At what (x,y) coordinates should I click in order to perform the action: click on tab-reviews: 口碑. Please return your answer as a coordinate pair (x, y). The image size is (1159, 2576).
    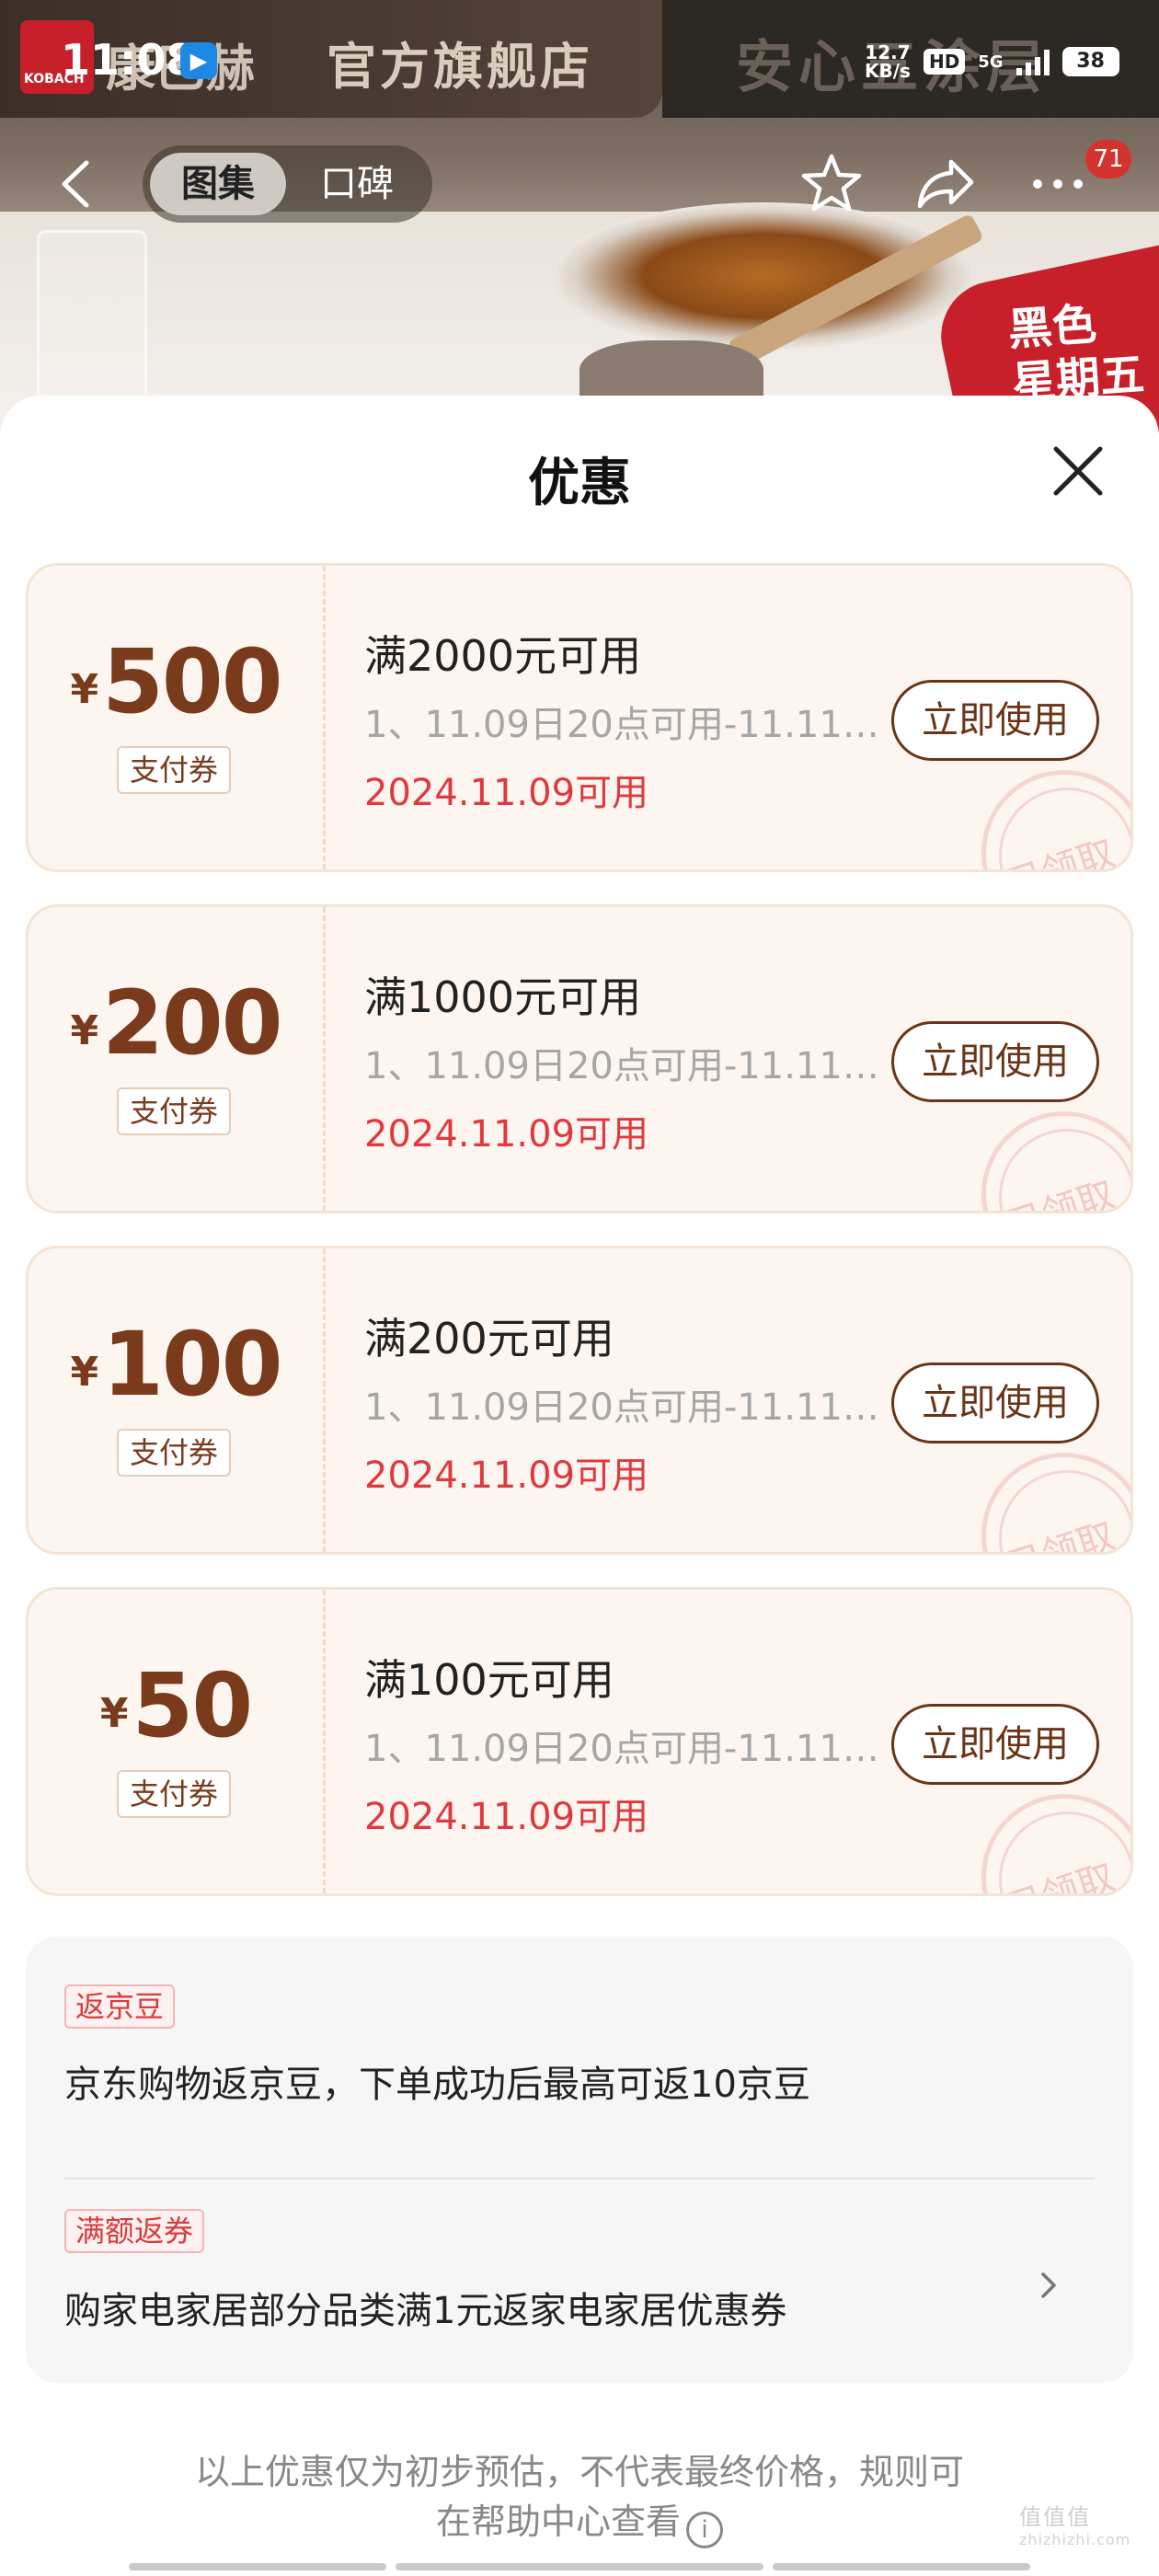
    Looking at the image, I should click on (357, 184).